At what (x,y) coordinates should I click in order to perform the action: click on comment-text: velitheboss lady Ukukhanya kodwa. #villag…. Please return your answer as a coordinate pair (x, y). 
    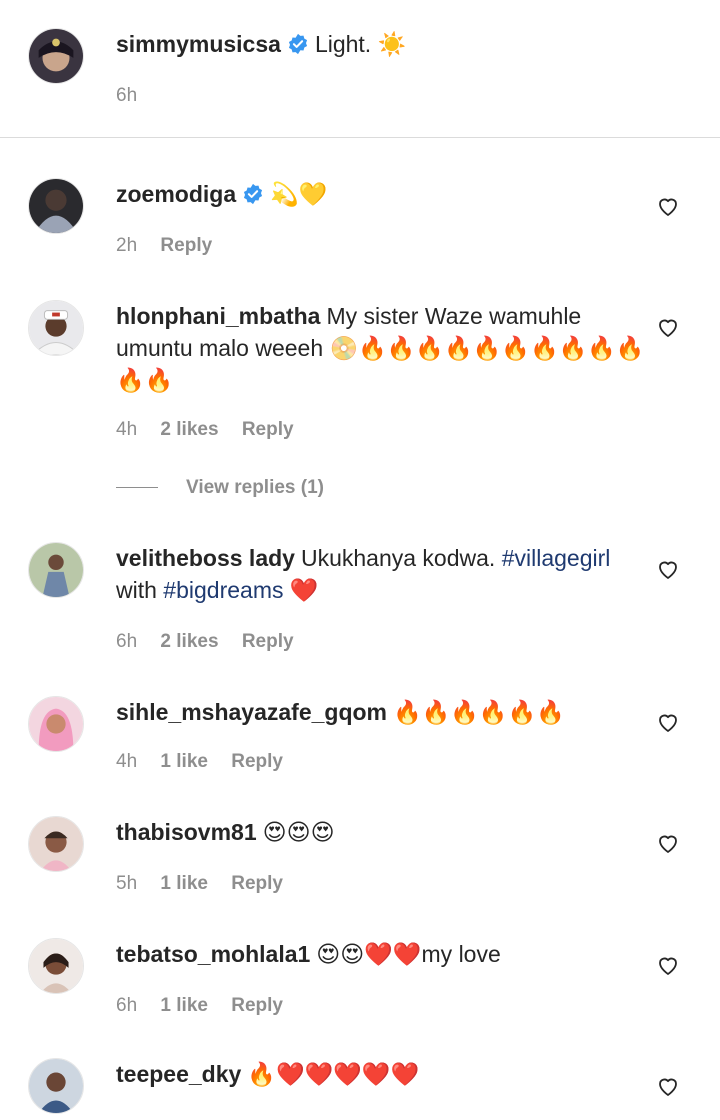
    Looking at the image, I should click on (381, 574).